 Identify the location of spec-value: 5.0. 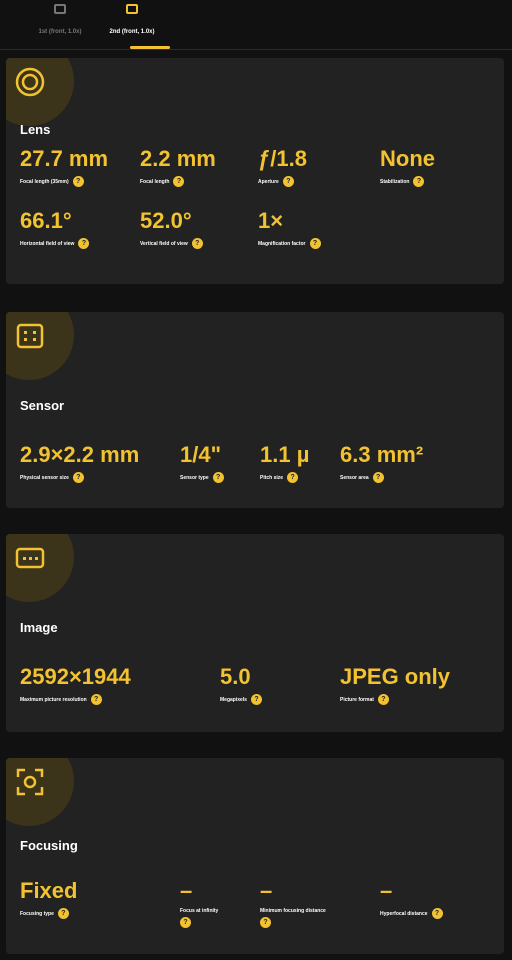
(235, 676).